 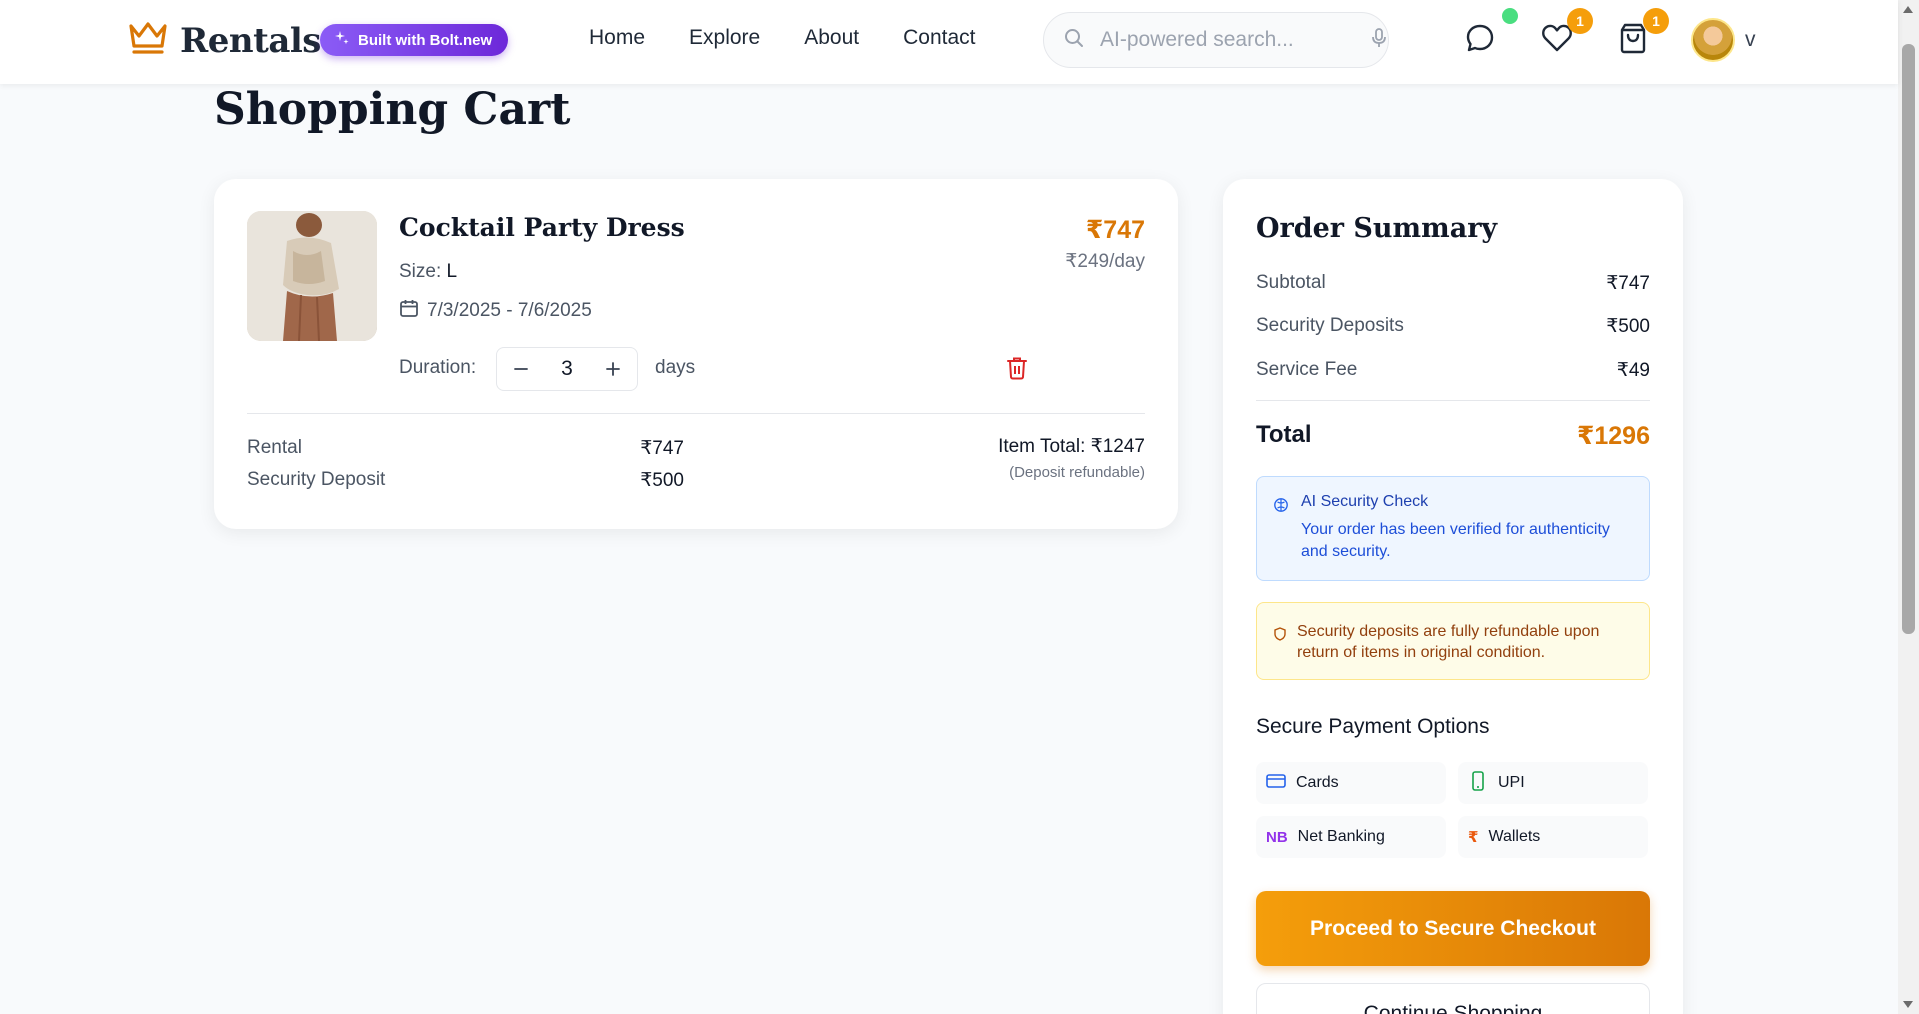 I want to click on summary-row-security-deposits: Security Deposits ₹500, so click(x=1453, y=326).